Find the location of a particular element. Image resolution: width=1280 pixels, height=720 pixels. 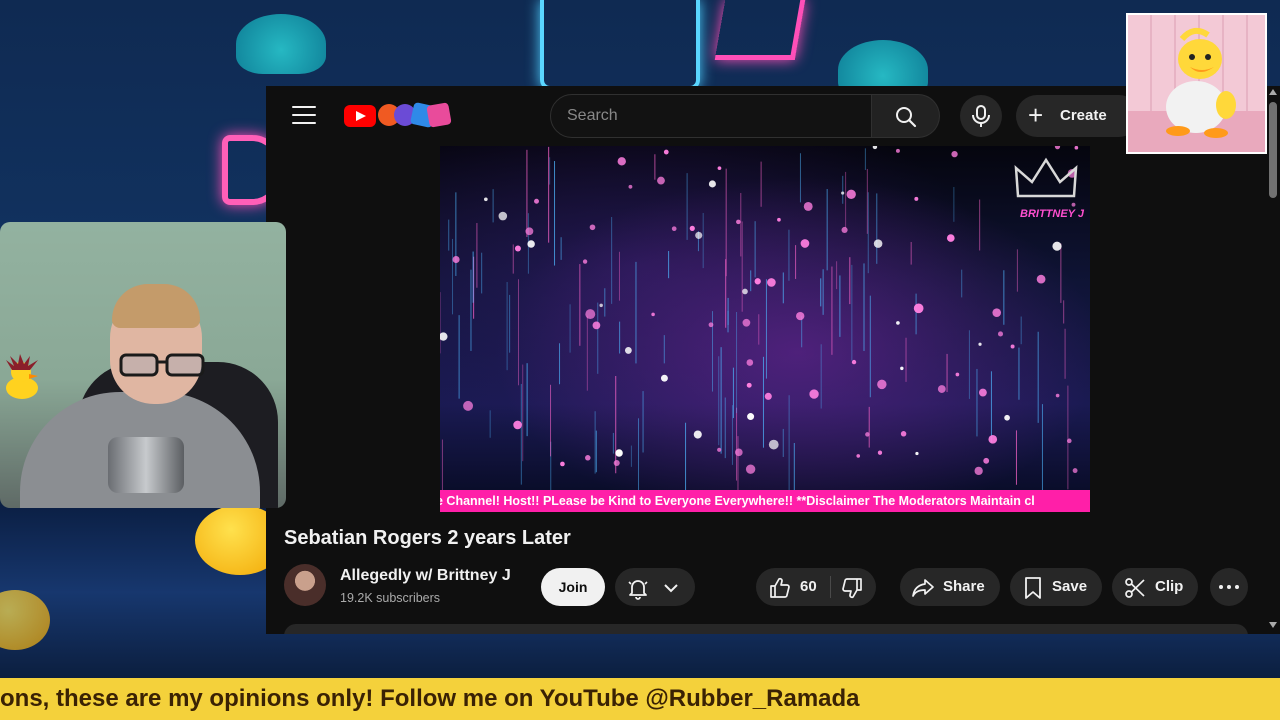

search-input: Search is located at coordinates (711, 116).